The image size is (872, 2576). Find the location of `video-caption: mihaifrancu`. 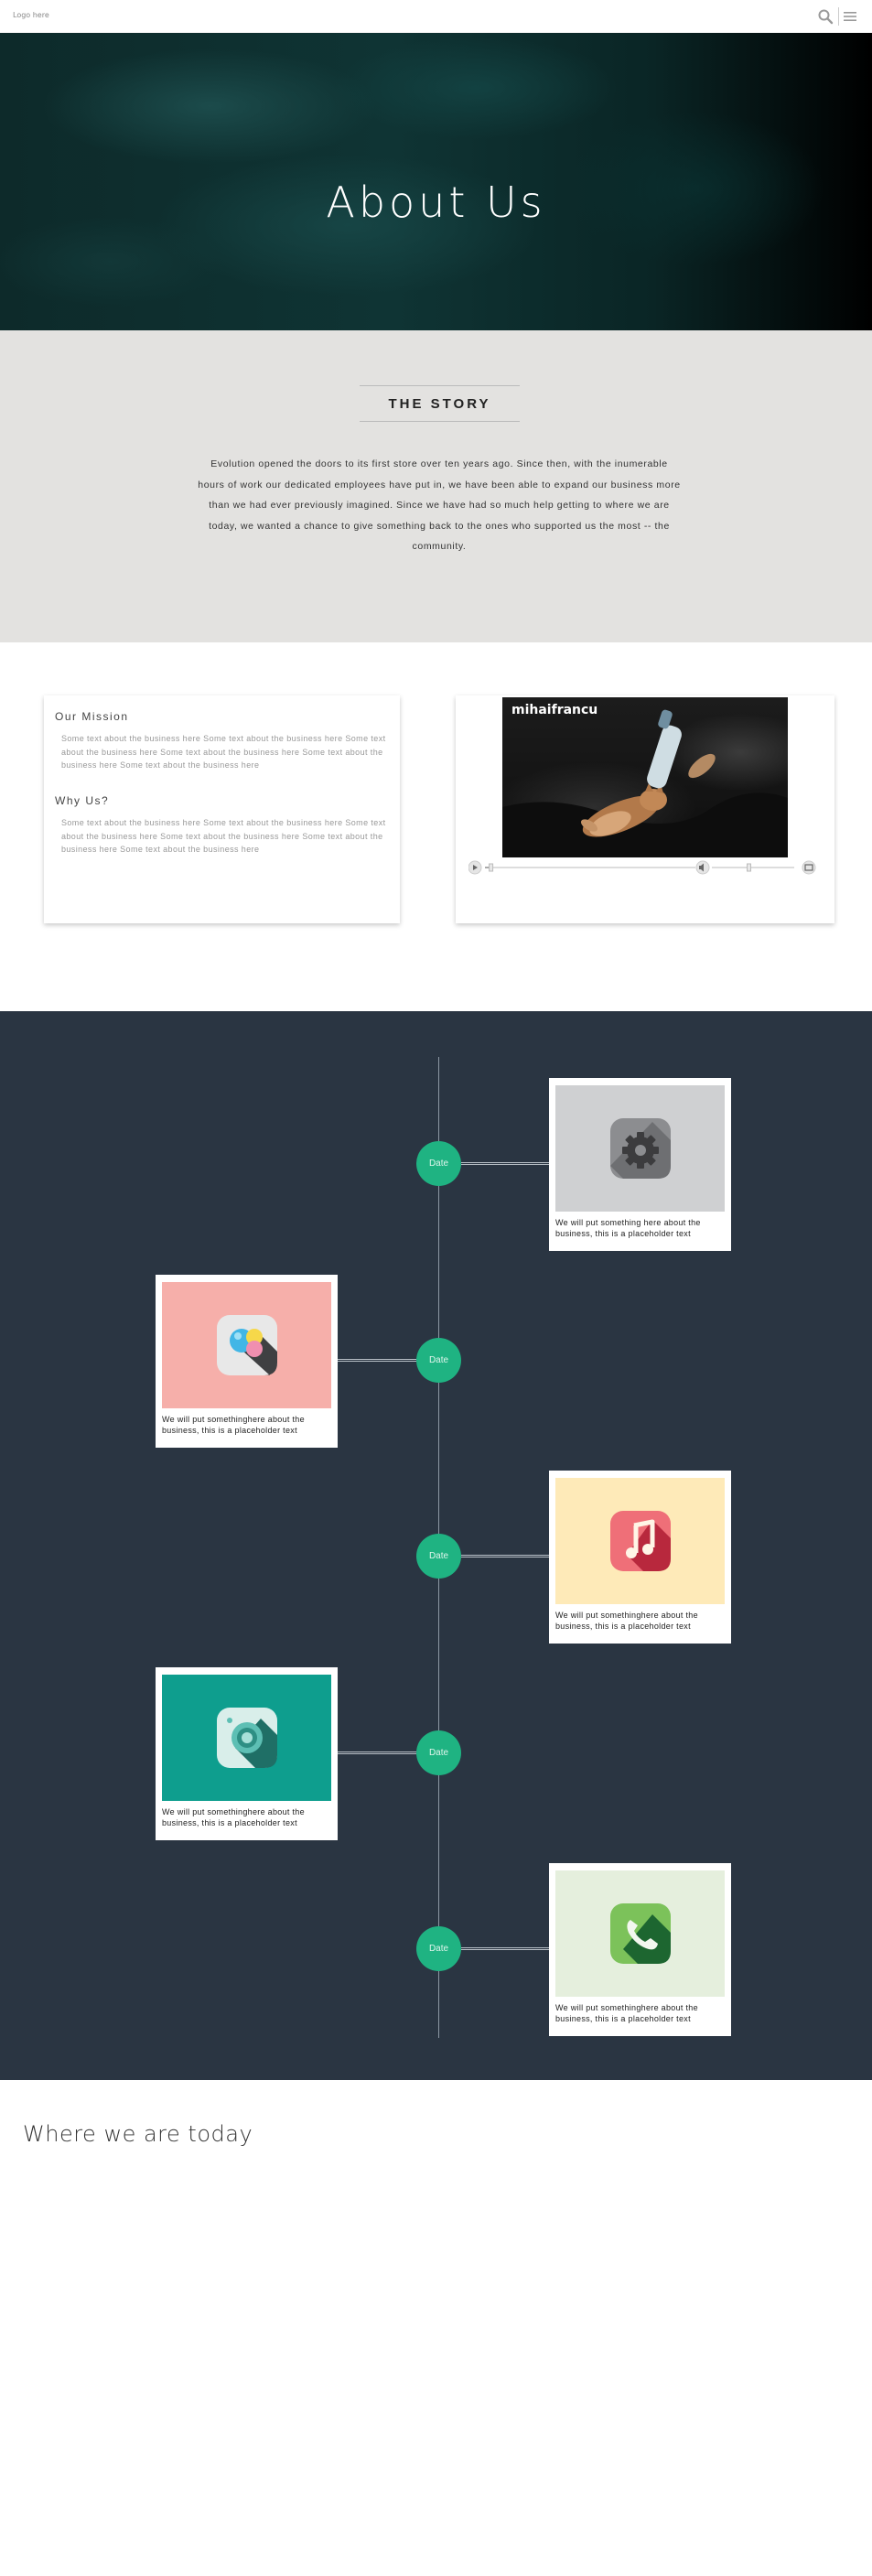

video-caption: mihaifrancu is located at coordinates (554, 710).